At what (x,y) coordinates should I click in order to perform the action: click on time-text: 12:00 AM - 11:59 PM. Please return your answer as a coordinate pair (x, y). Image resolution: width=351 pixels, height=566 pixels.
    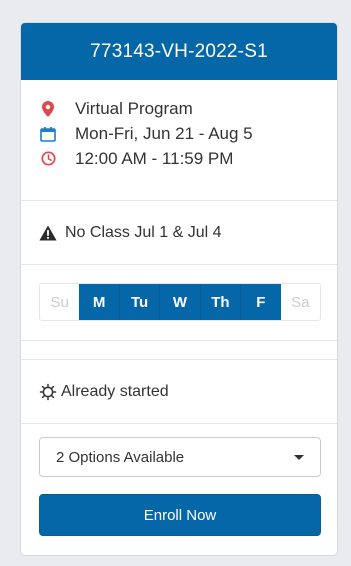
    Looking at the image, I should click on (154, 158).